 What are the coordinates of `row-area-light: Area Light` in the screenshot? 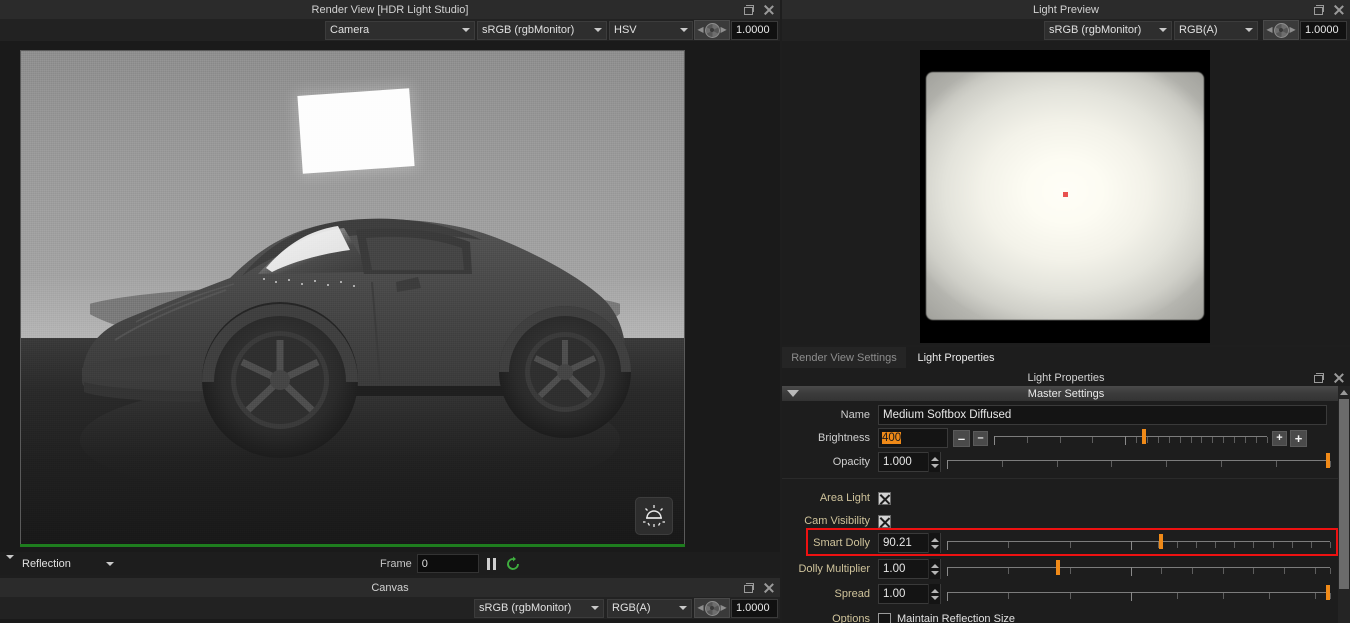 It's located at (1060, 498).